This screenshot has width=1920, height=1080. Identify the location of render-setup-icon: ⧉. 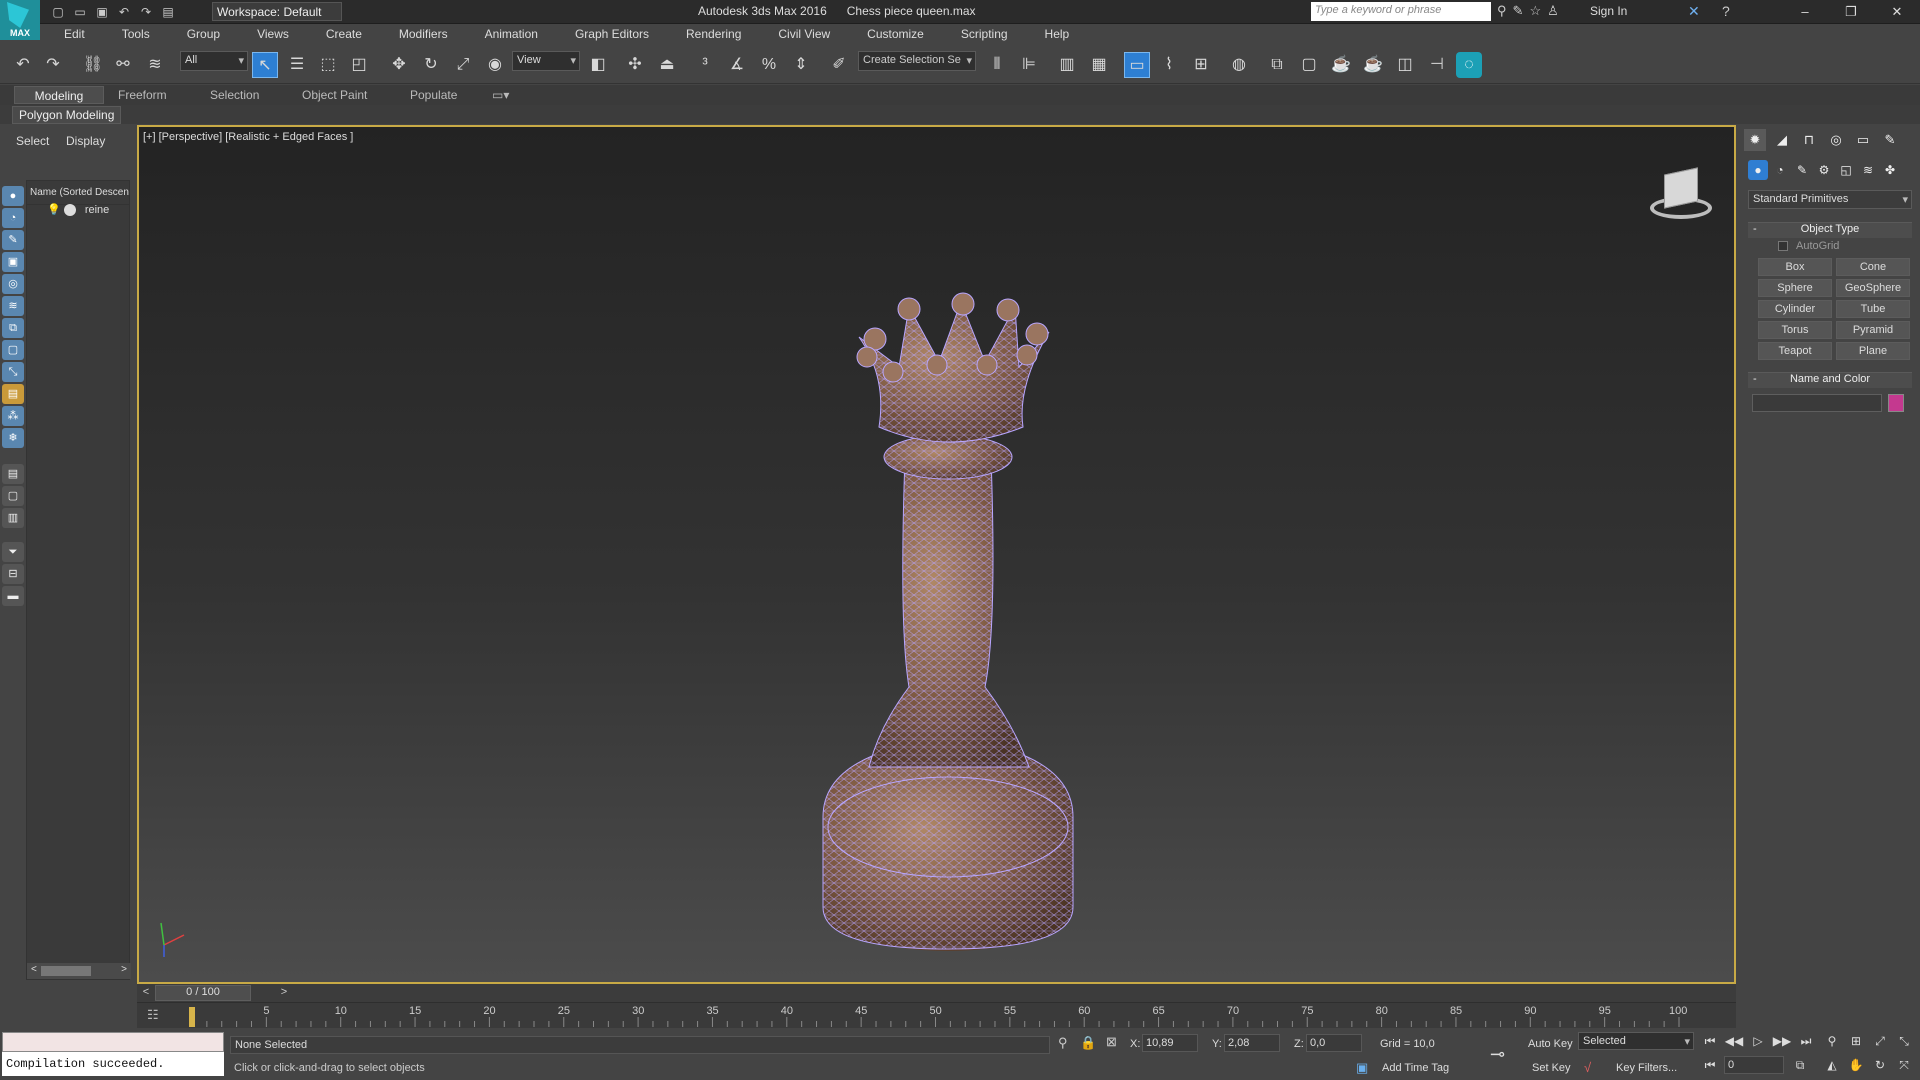
(1277, 65).